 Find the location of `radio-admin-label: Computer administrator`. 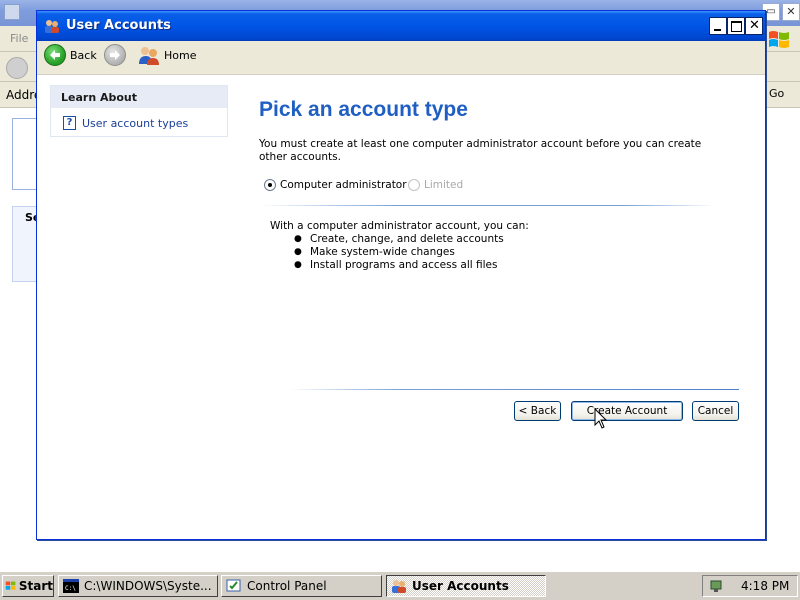

radio-admin-label: Computer administrator is located at coordinates (343, 185).